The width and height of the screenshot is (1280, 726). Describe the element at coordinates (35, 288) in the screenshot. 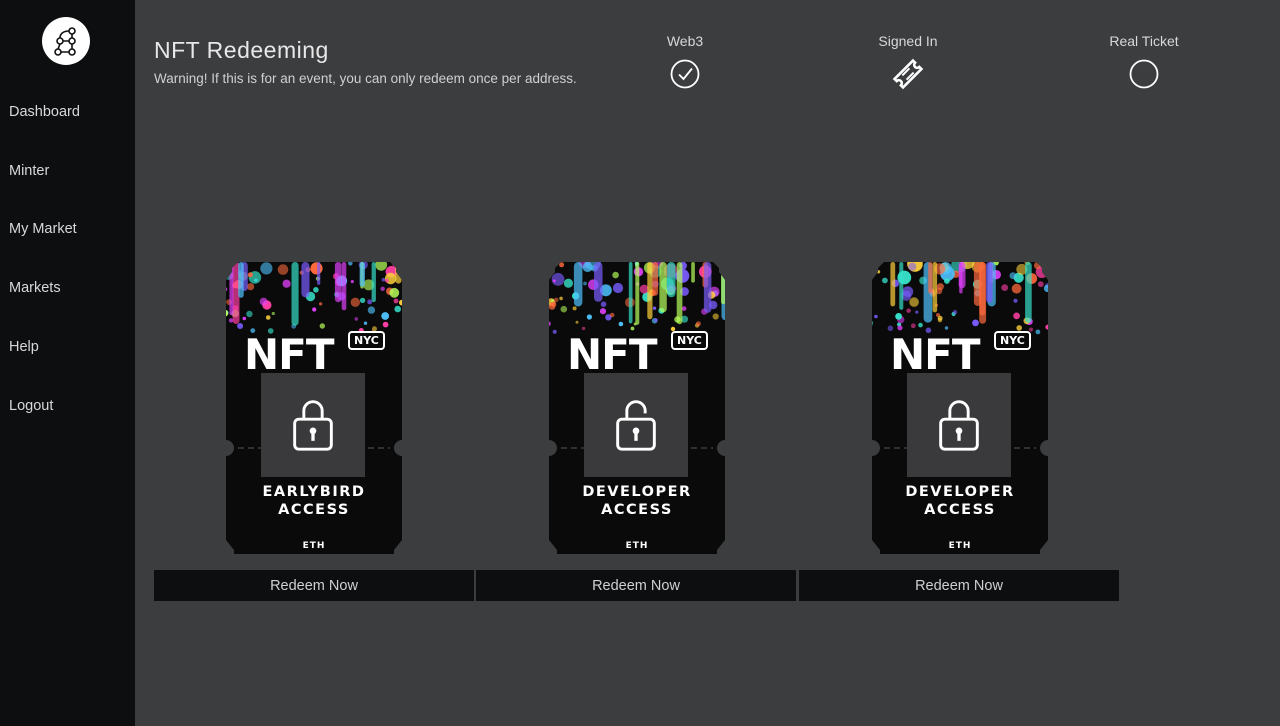

I see `sidebar-item-markets: Markets` at that location.